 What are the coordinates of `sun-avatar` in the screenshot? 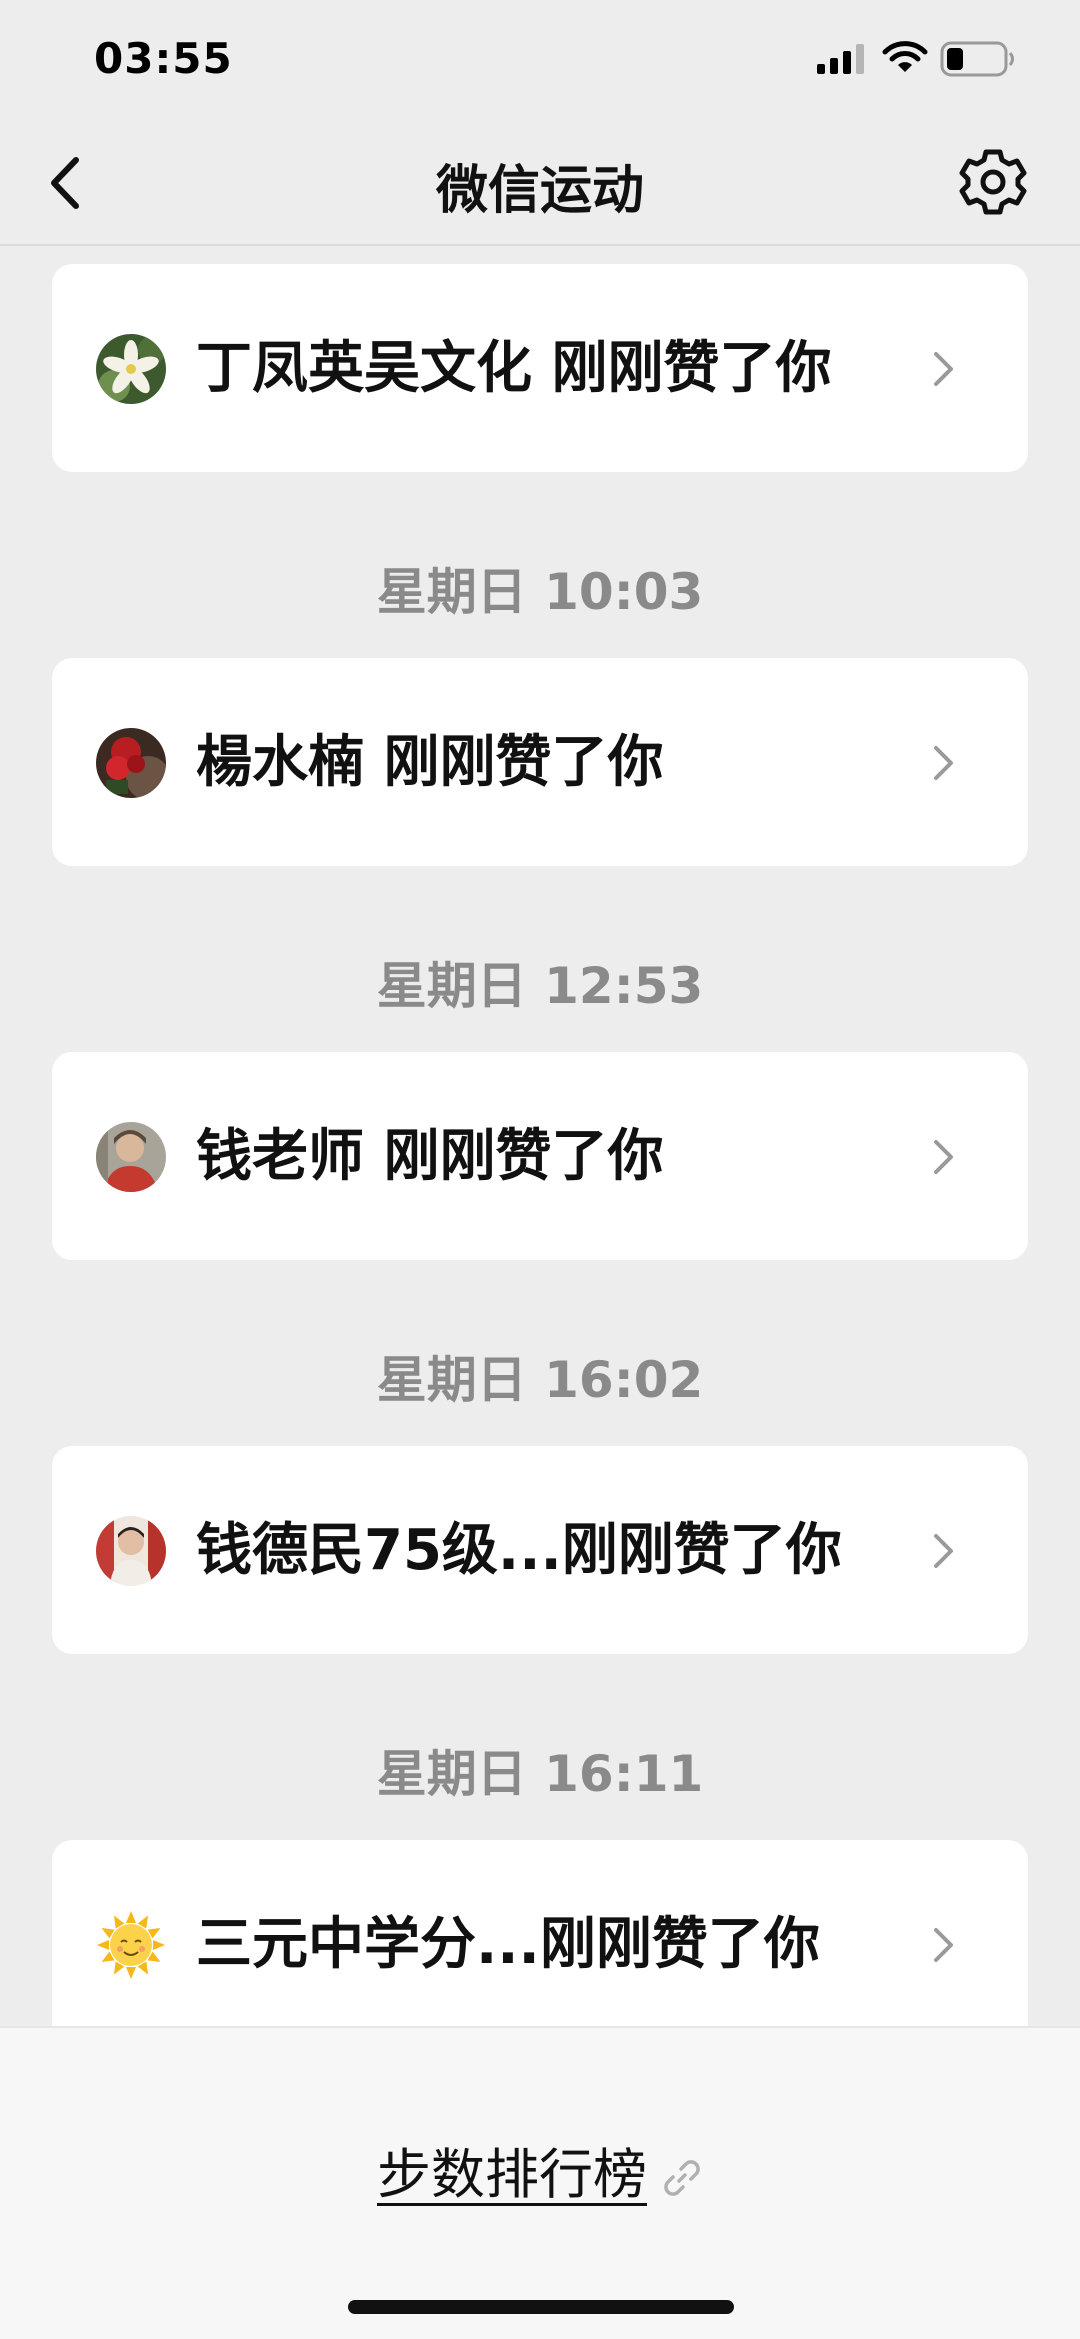 It's located at (131, 1945).